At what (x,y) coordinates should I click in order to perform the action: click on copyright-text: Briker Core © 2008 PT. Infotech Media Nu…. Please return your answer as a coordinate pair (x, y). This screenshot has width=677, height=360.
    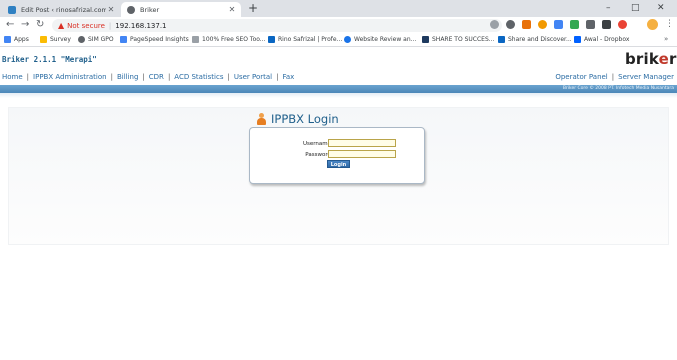
    Looking at the image, I should click on (618, 88).